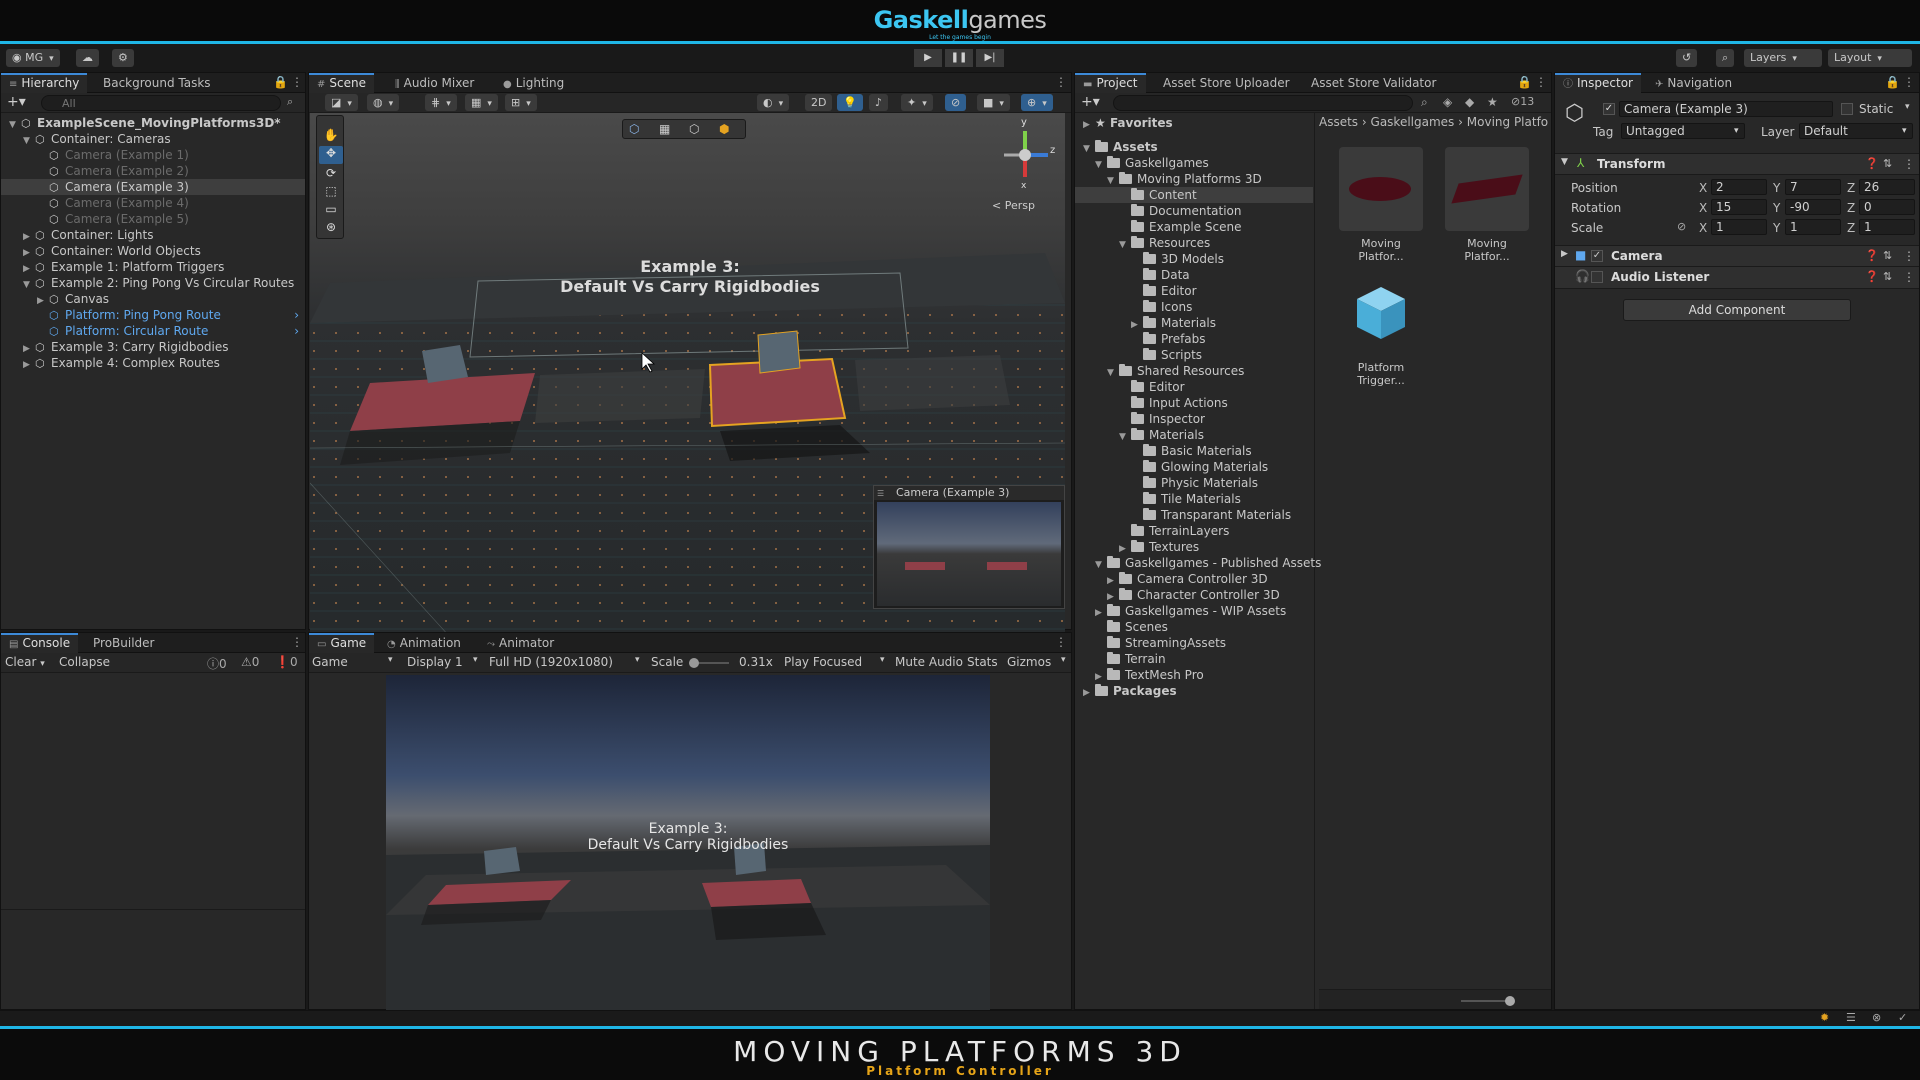 This screenshot has width=1920, height=1080. What do you see at coordinates (1813, 207) in the screenshot?
I see `rotation-y-field: -90` at bounding box center [1813, 207].